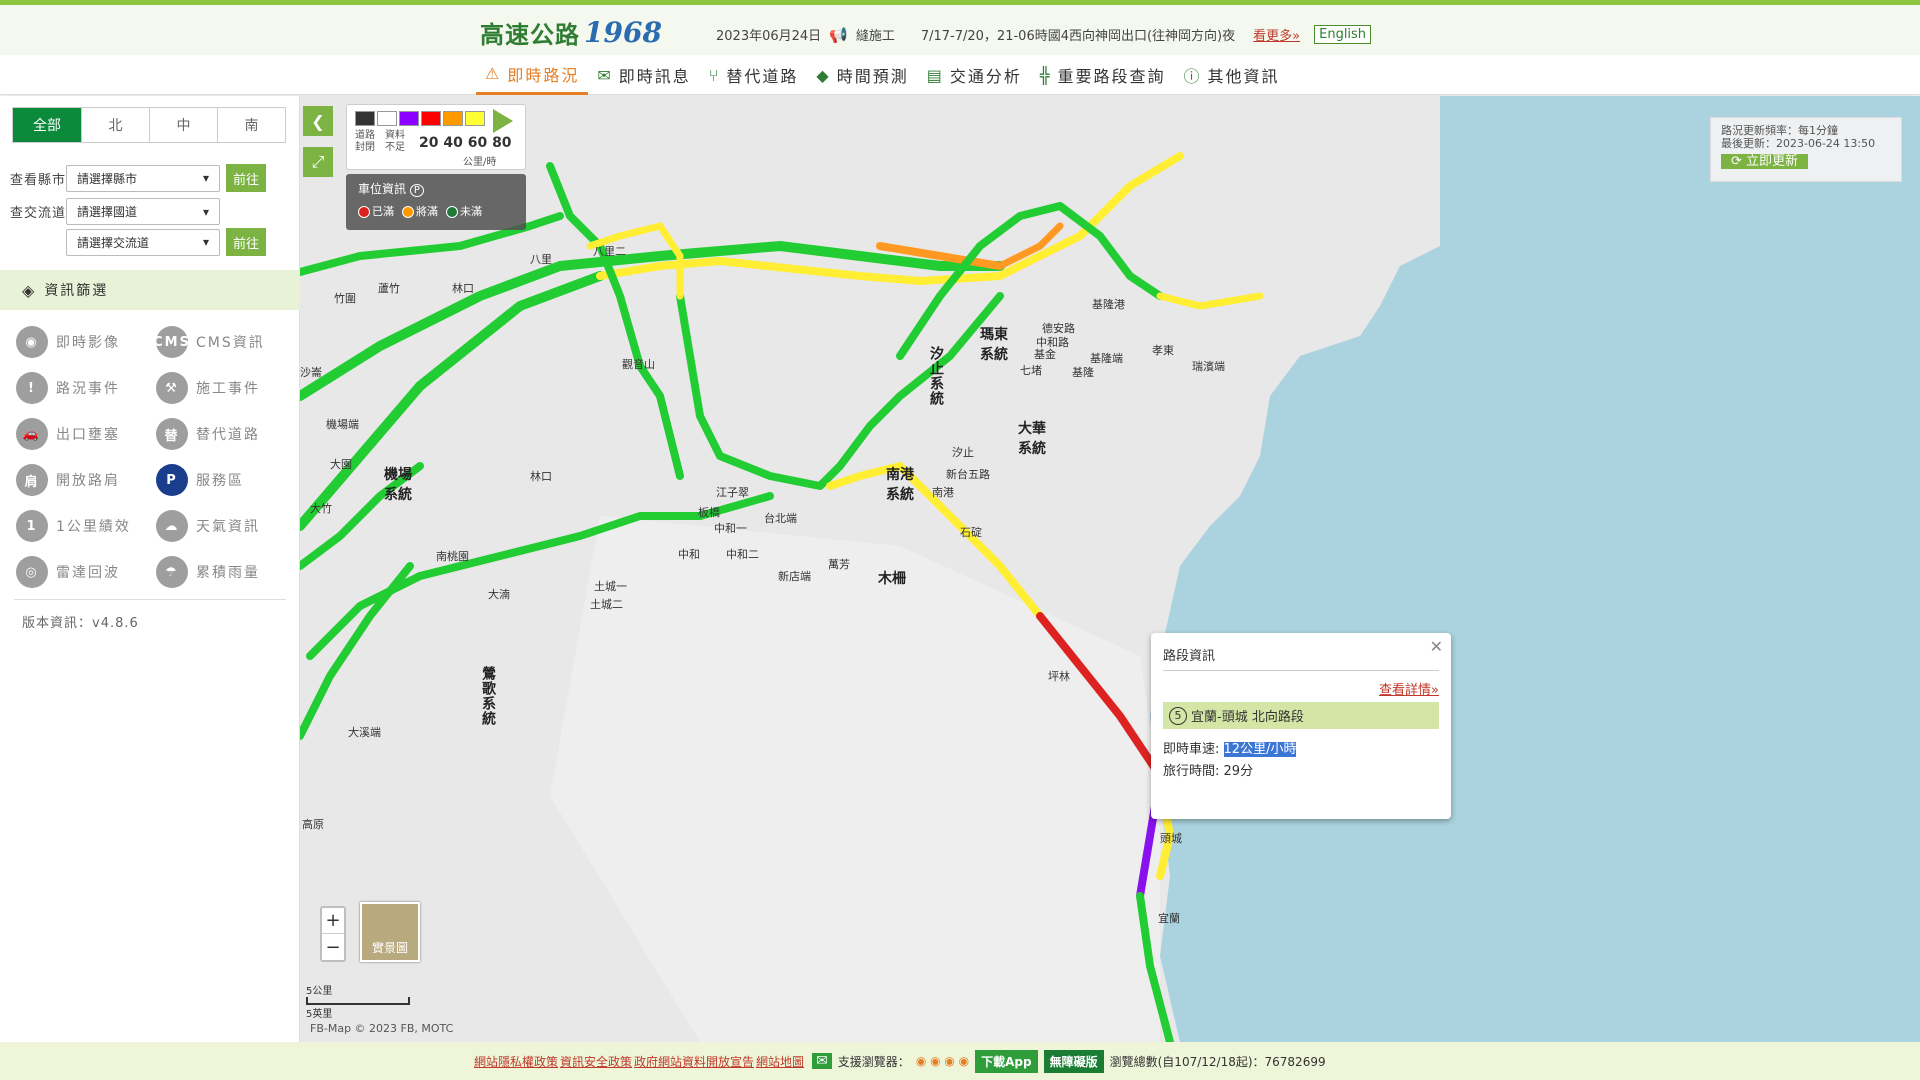 The height and width of the screenshot is (1080, 1920). I want to click on ic-row: 請選擇交流道 ▾ 前往, so click(166, 242).